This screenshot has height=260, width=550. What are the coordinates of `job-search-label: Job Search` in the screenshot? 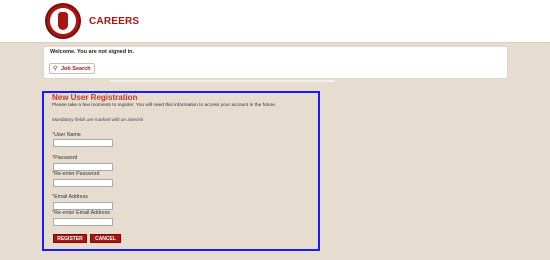 It's located at (76, 69).